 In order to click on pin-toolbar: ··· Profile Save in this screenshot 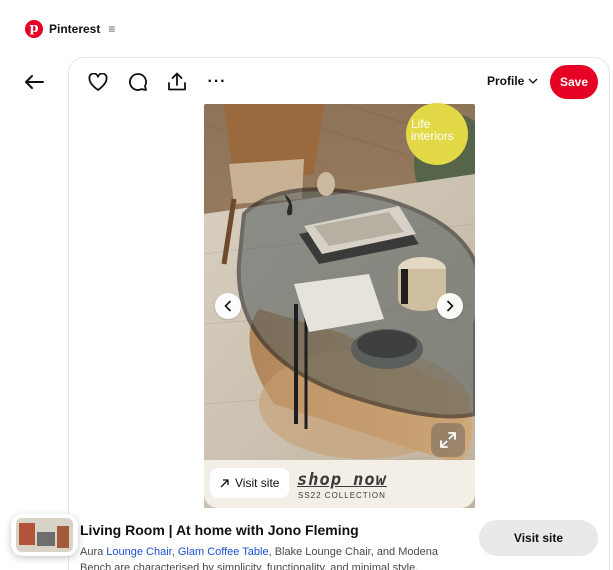, I will do `click(339, 83)`.